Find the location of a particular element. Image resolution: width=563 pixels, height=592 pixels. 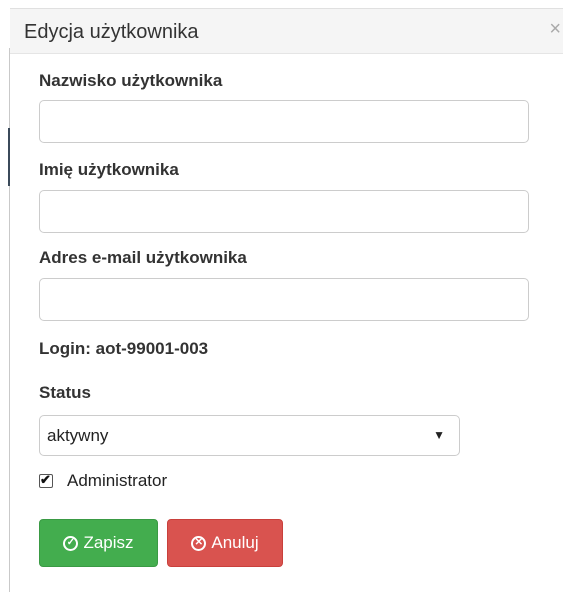

last-name-field is located at coordinates (284, 121).